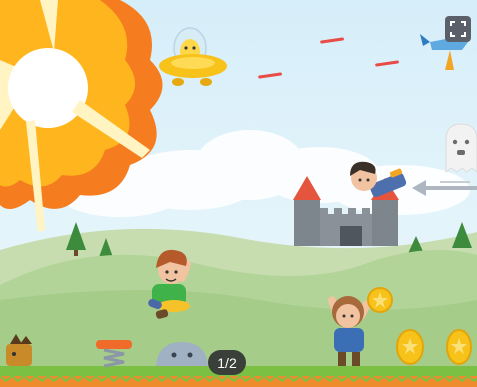 This screenshot has height=387, width=477. Describe the element at coordinates (227, 362) in the screenshot. I see `page-indicator: 1/2` at that location.